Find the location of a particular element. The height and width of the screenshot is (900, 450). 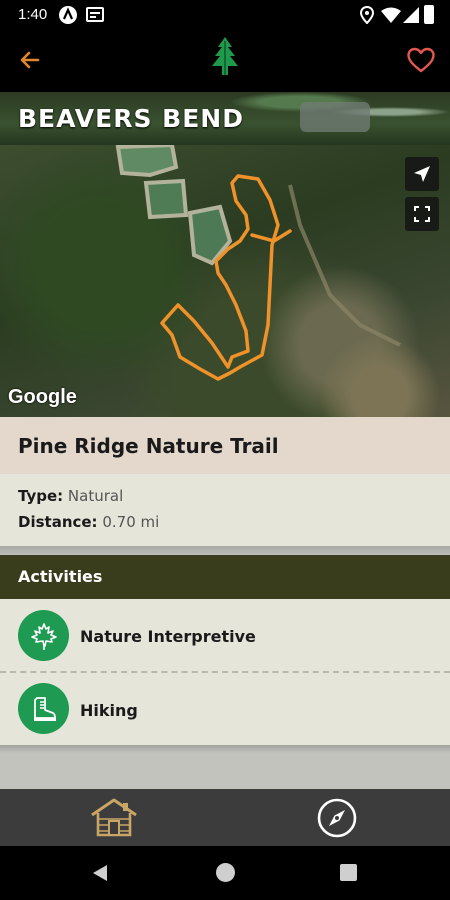

type-value: Natural is located at coordinates (95, 496).